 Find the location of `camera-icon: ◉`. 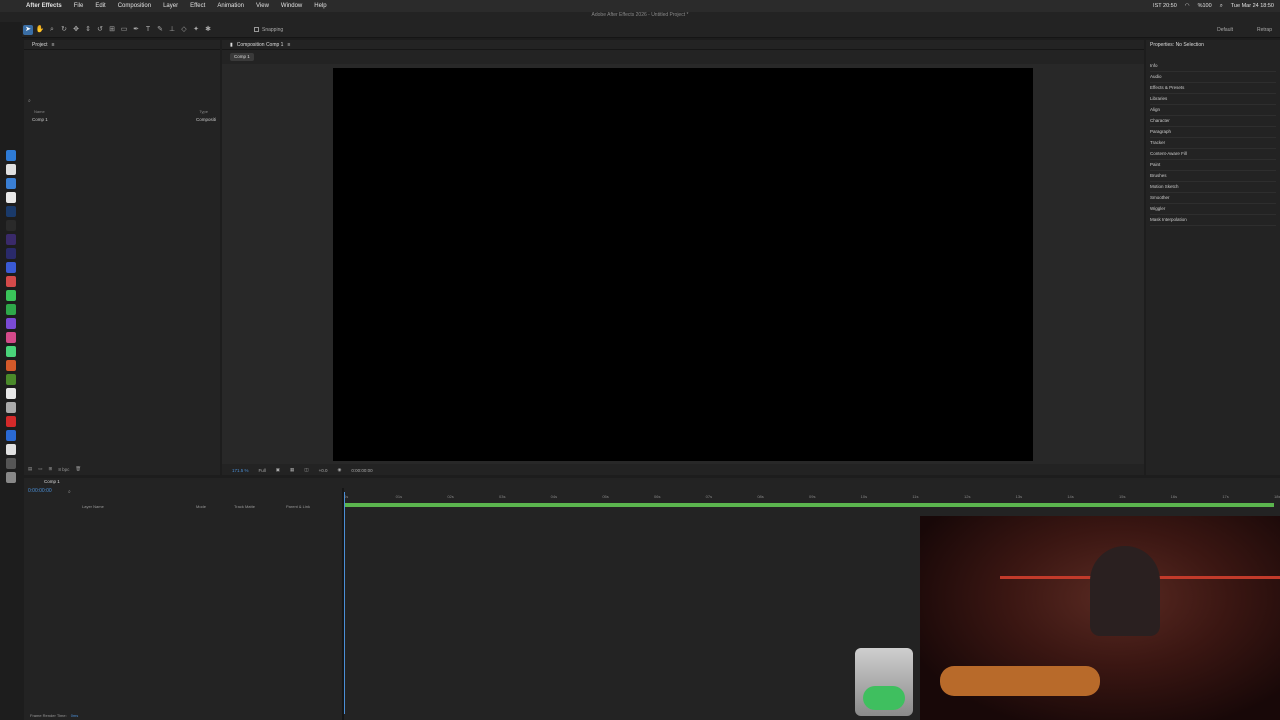

camera-icon: ◉ is located at coordinates (339, 470).